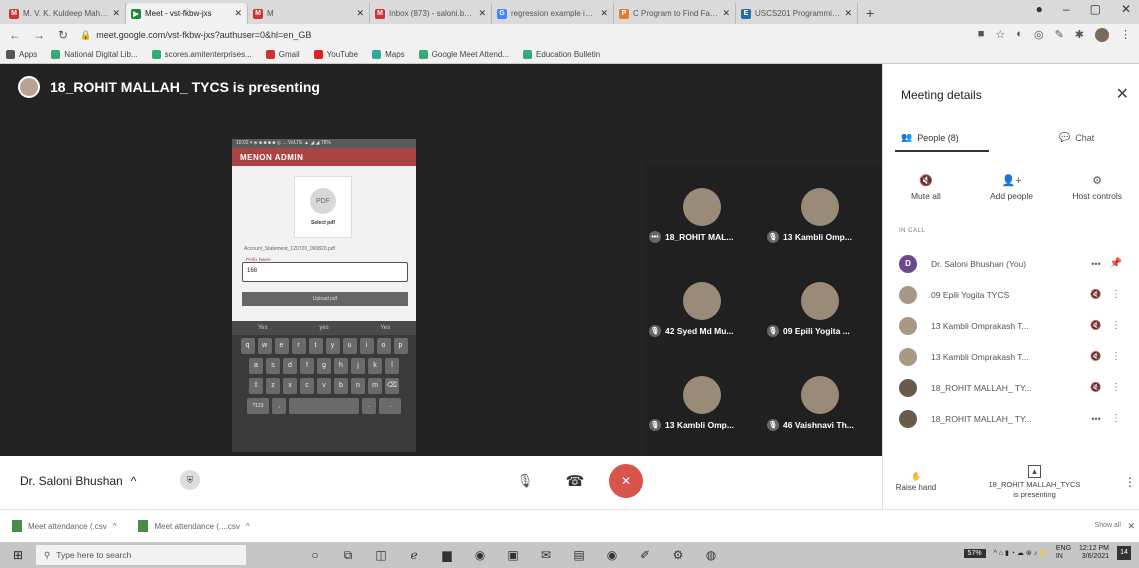 Image resolution: width=1139 pixels, height=568 pixels. What do you see at coordinates (187, 13) in the screenshot?
I see `browser-tab: ▶ Meet - vst-fkbw-jxs ✕` at bounding box center [187, 13].